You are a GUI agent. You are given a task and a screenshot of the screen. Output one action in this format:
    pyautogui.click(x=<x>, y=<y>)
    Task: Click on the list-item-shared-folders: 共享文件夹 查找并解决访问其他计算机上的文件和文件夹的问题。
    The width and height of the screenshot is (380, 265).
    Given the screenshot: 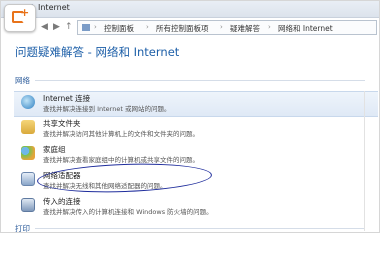 What is the action you would take?
    pyautogui.click(x=196, y=129)
    